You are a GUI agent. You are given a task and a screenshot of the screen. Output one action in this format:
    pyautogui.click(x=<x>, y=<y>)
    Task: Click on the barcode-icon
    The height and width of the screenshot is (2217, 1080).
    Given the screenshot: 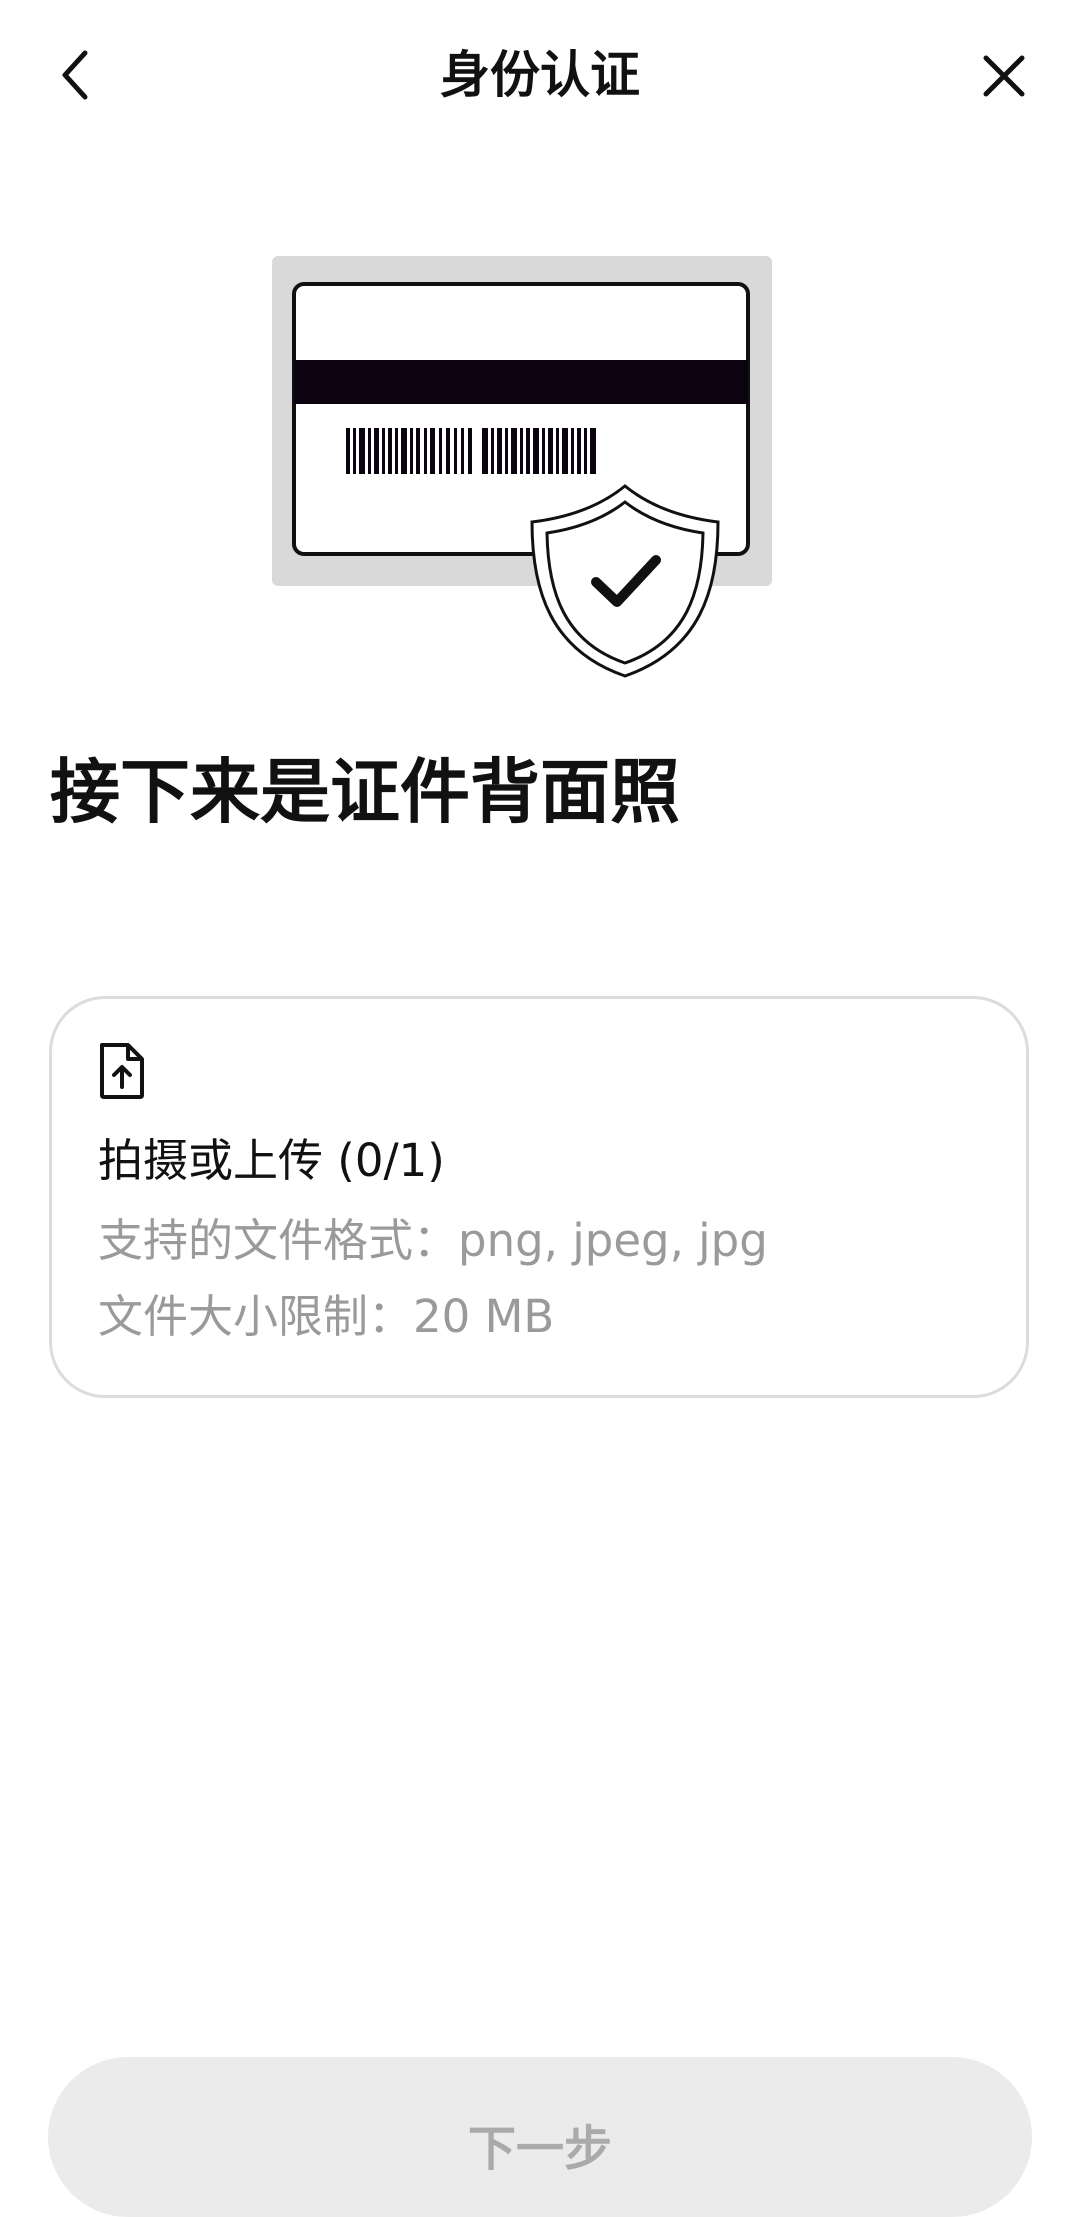 What is the action you would take?
    pyautogui.click(x=471, y=451)
    